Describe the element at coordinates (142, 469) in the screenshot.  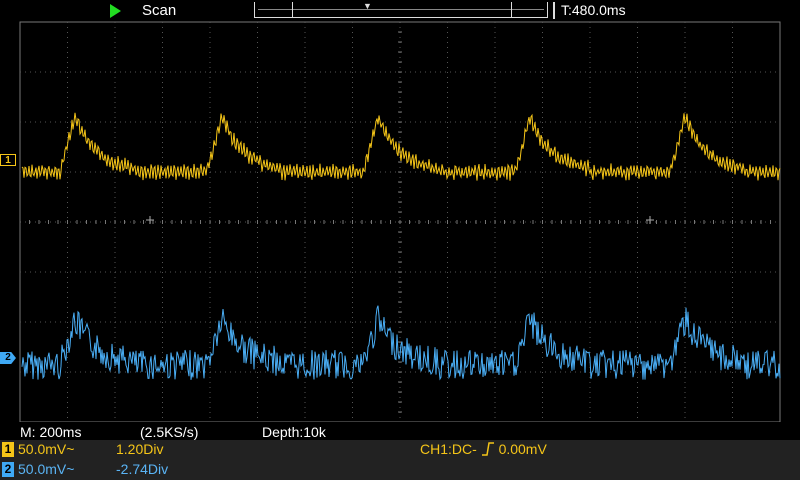
I see `ch2-offset: -2.74Div` at that location.